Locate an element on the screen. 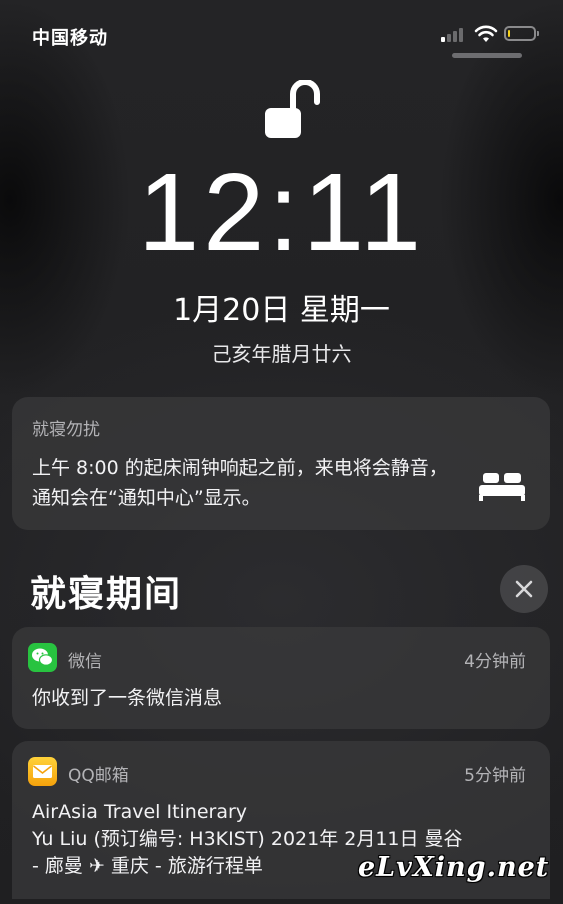  dnd-title: 就寝勿扰 is located at coordinates (66, 430).